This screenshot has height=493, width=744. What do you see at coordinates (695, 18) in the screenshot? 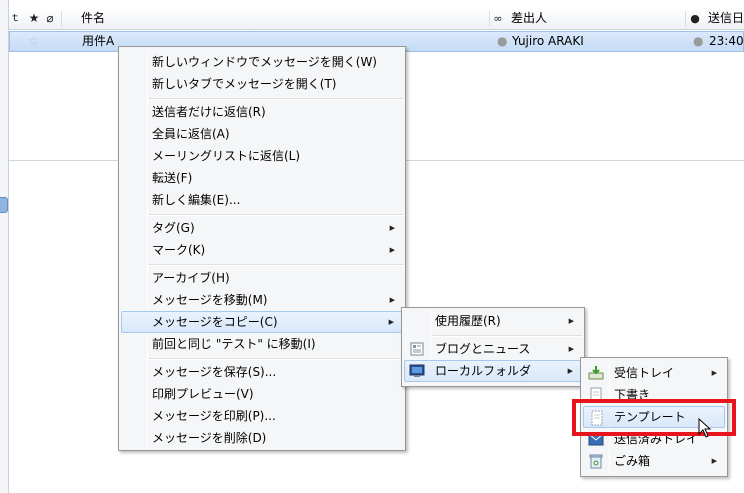
I see `junk-status-icon: ●` at bounding box center [695, 18].